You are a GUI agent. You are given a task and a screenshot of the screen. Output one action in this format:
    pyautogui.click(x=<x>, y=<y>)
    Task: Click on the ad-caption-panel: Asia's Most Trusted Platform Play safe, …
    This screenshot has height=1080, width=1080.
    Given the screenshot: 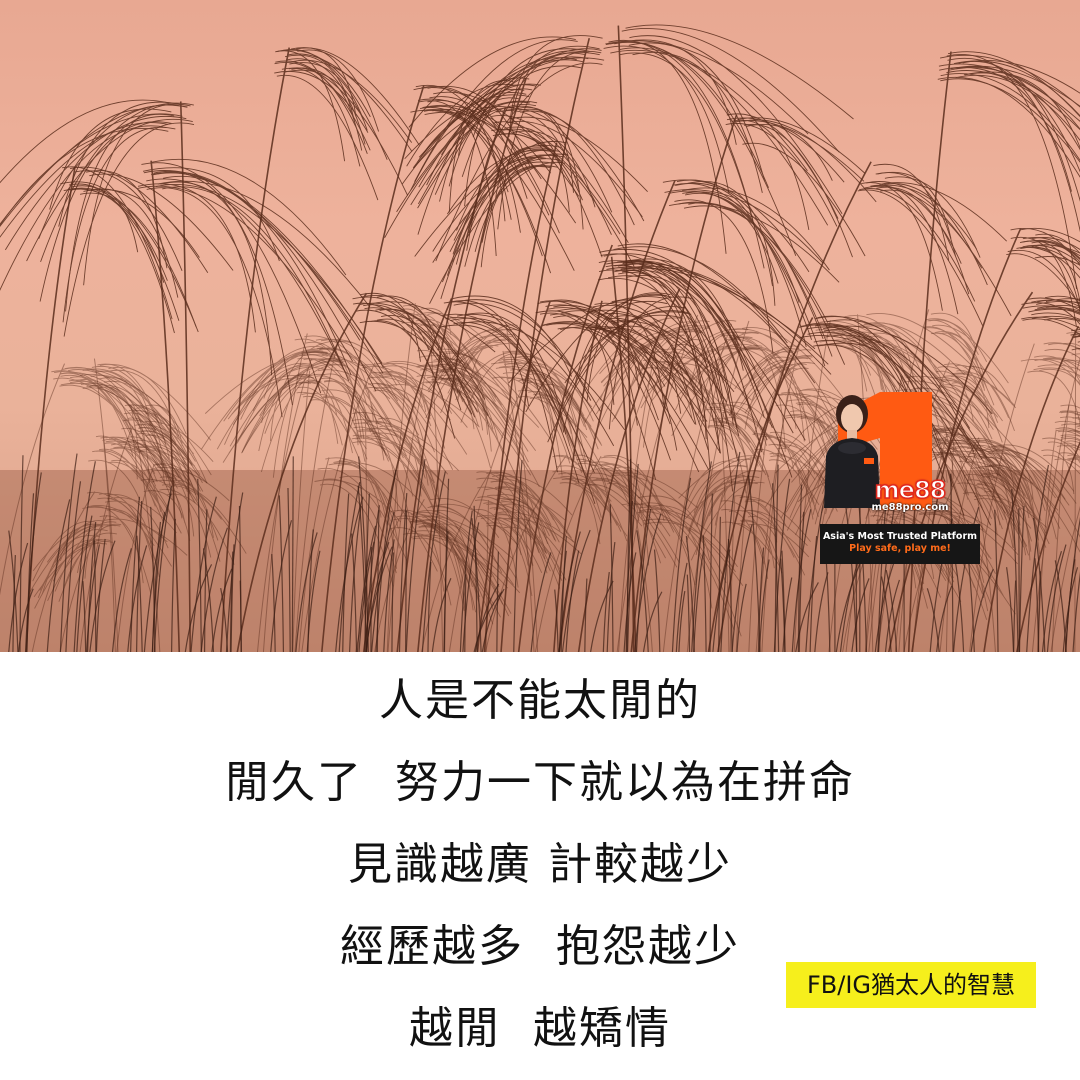 What is the action you would take?
    pyautogui.click(x=900, y=544)
    